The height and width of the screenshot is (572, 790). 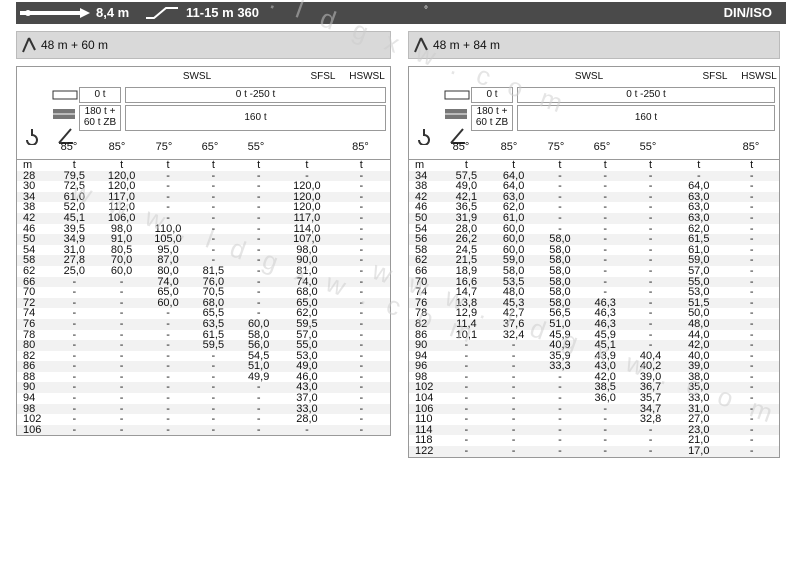 I want to click on radius-cell: 106, so click(x=34, y=430).